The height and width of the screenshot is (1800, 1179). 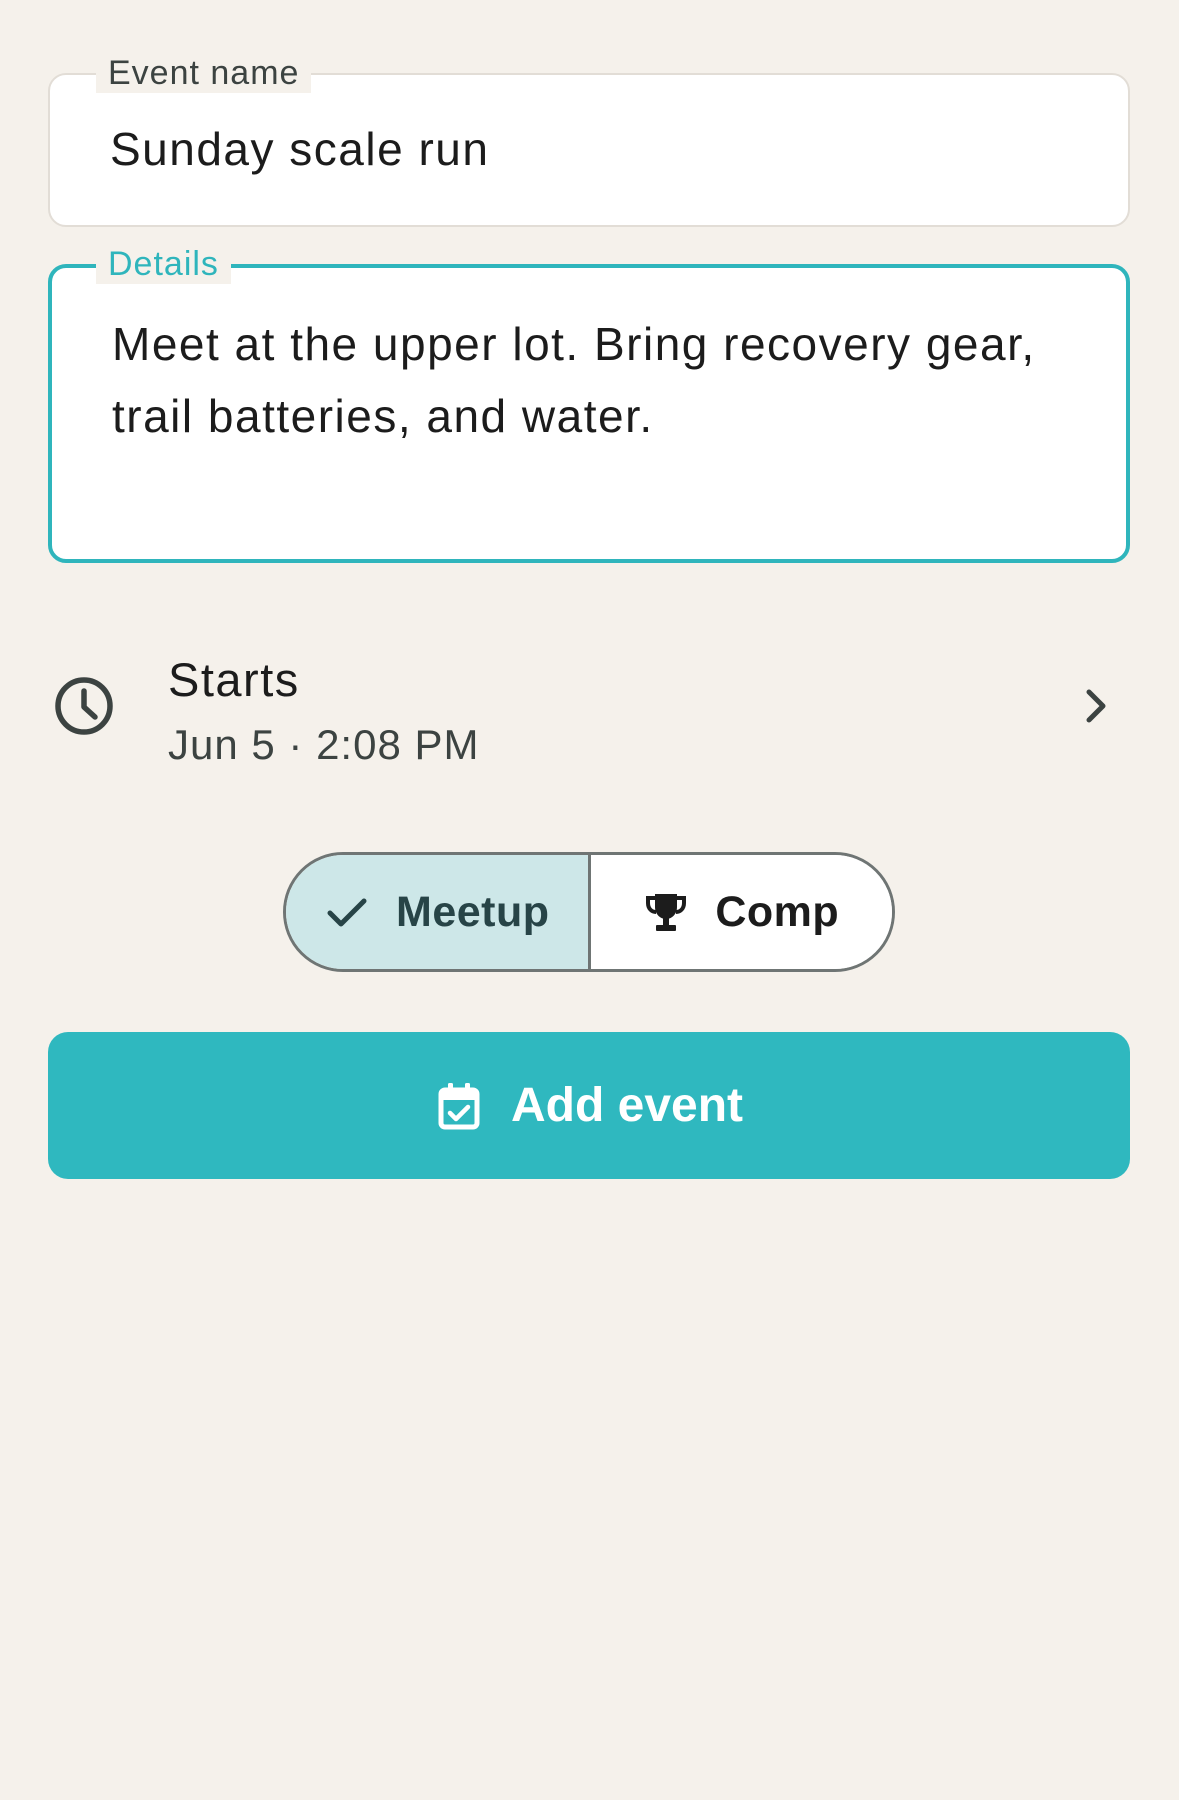 What do you see at coordinates (234, 679) in the screenshot?
I see `starts-label: Starts` at bounding box center [234, 679].